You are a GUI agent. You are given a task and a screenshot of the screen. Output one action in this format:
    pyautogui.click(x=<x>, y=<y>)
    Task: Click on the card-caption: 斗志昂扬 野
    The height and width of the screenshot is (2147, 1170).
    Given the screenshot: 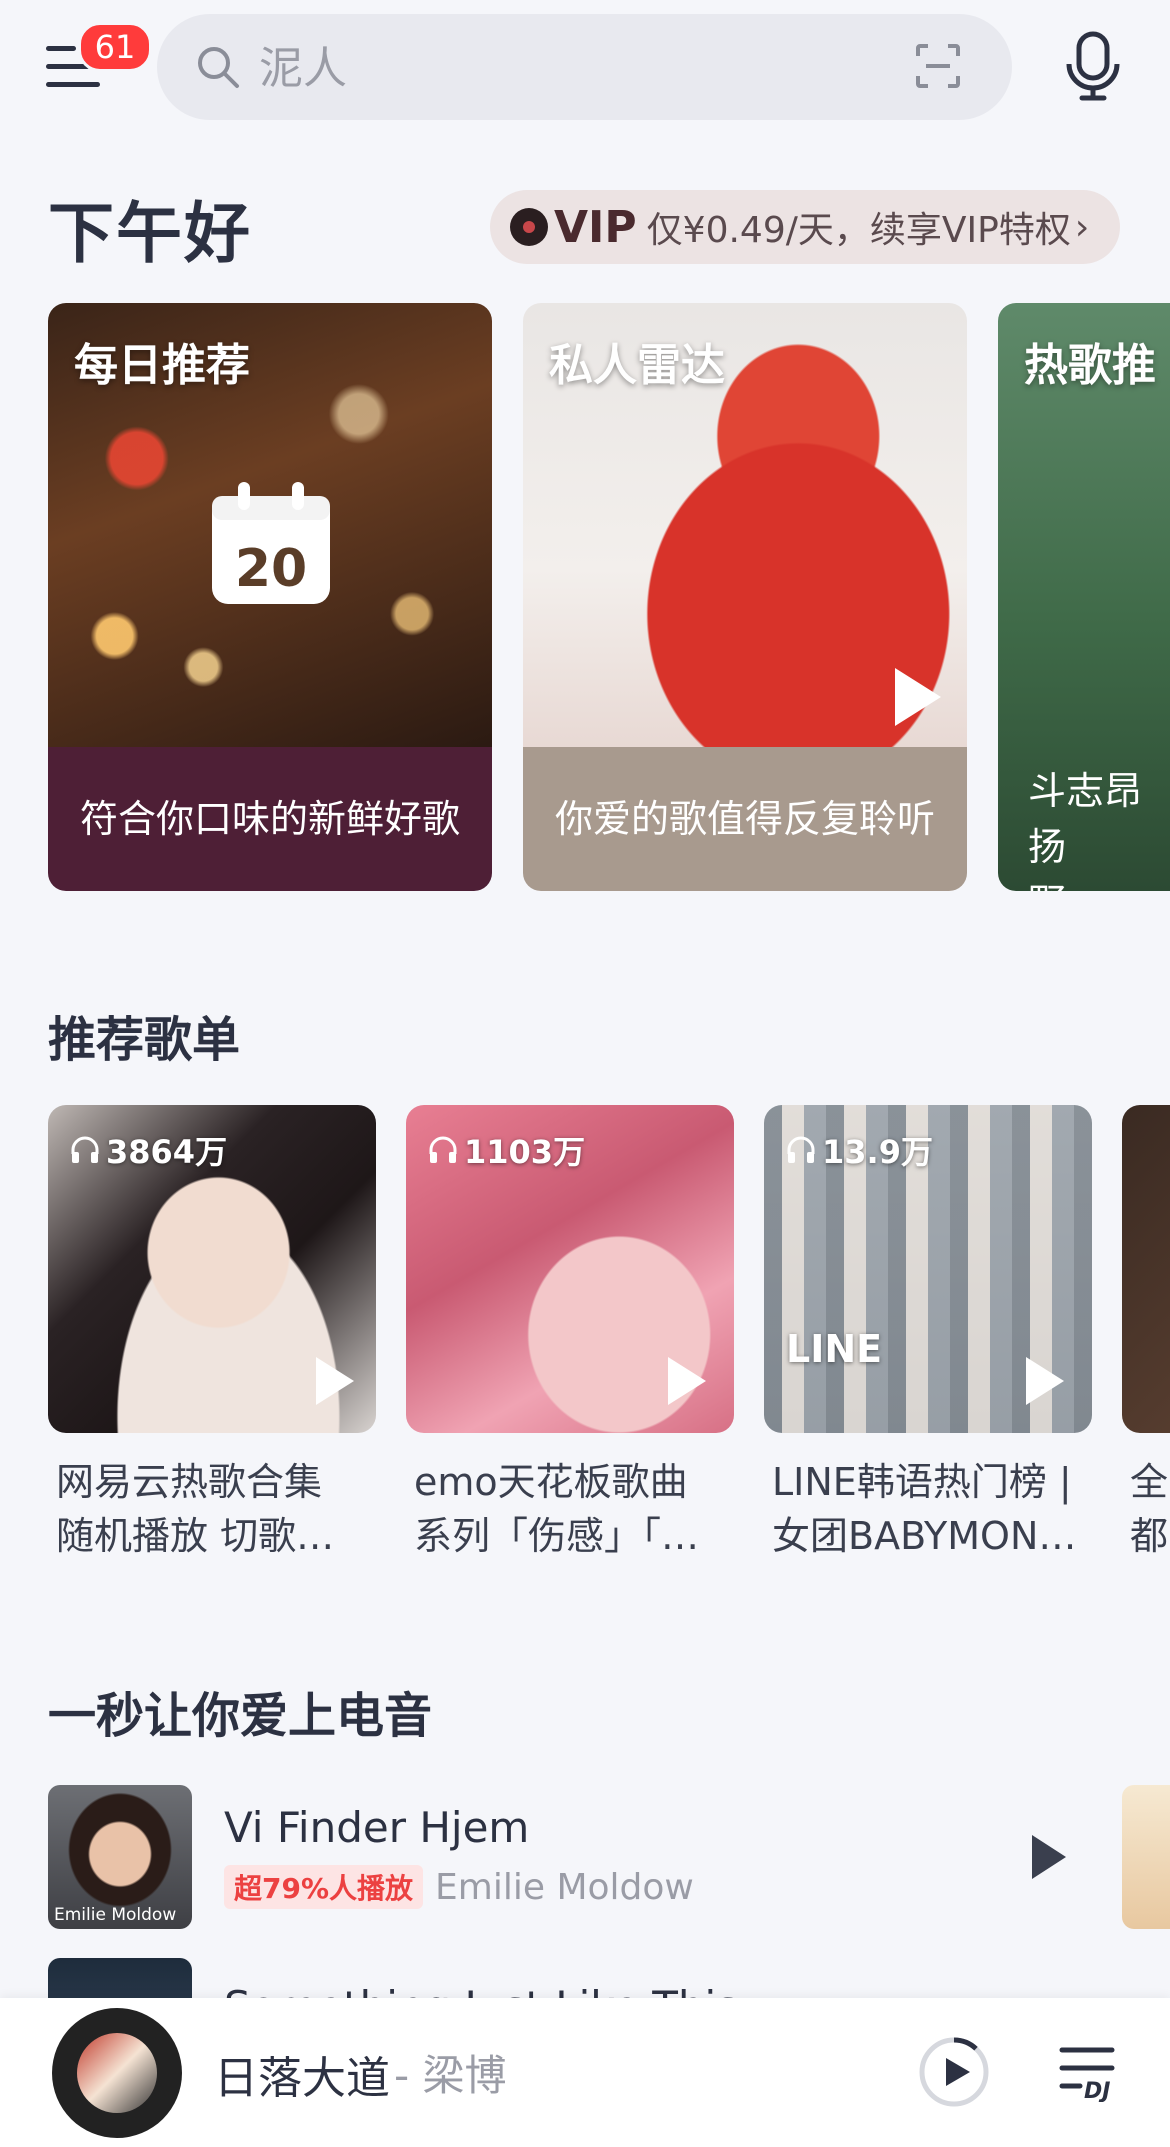 What is the action you would take?
    pyautogui.click(x=1085, y=830)
    